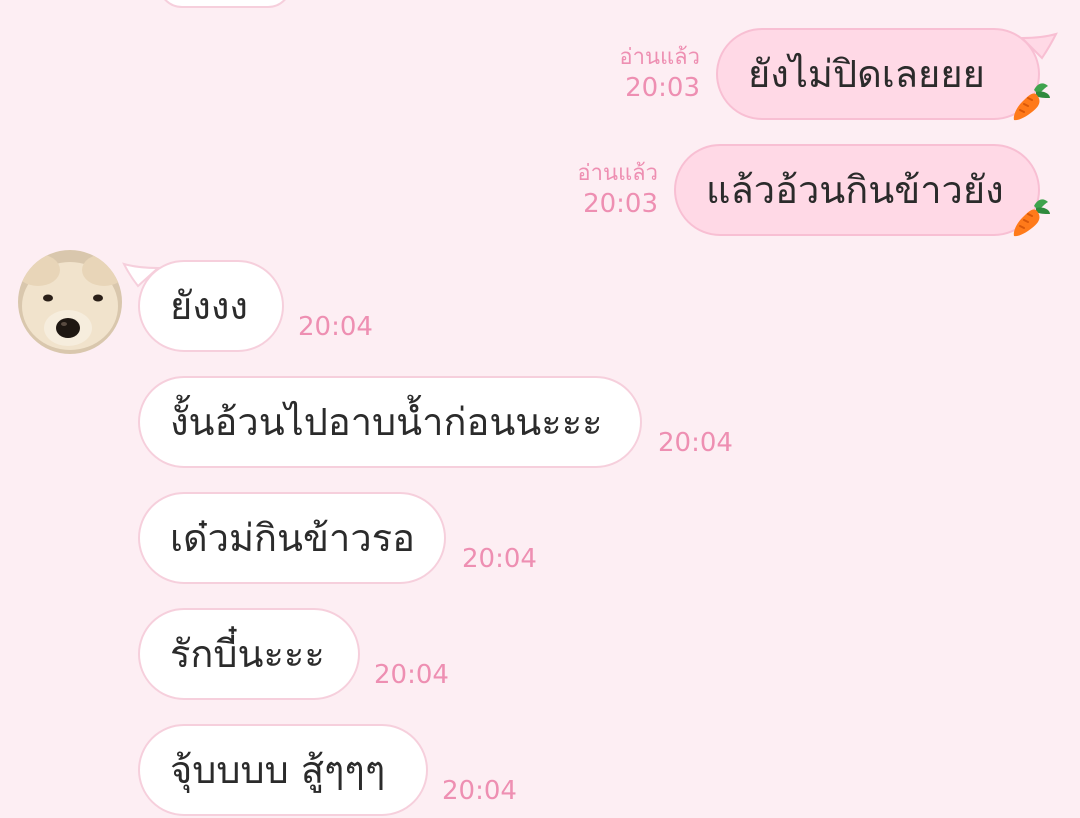 The height and width of the screenshot is (818, 1080). I want to click on bubble-tail, so click(1039, 46).